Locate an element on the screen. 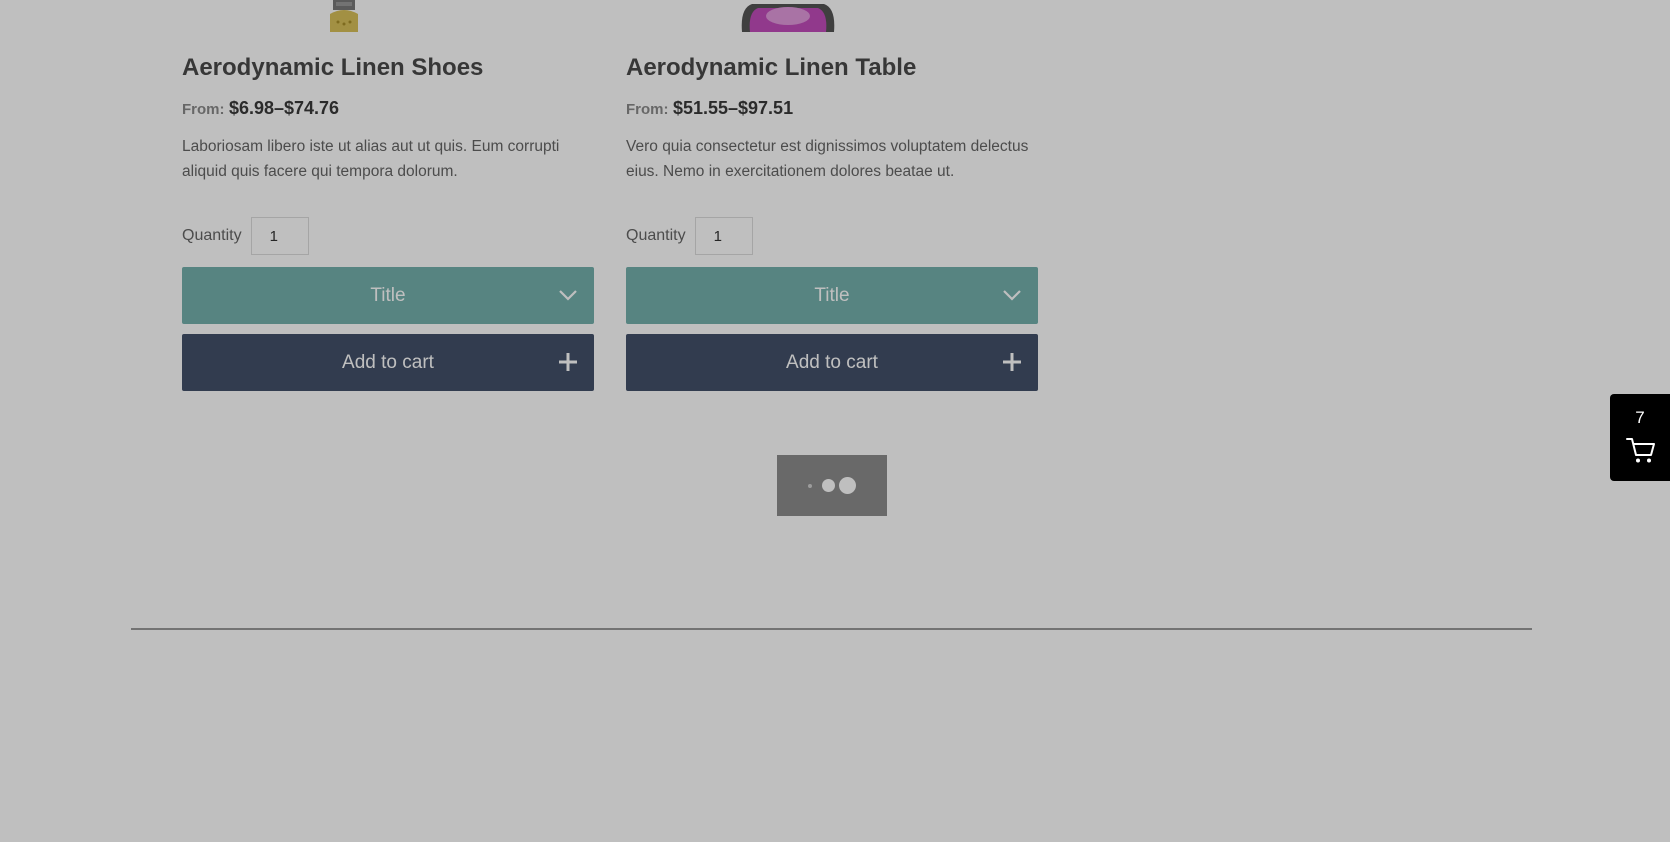 This screenshot has width=1670, height=842. footer-divider is located at coordinates (831, 629).